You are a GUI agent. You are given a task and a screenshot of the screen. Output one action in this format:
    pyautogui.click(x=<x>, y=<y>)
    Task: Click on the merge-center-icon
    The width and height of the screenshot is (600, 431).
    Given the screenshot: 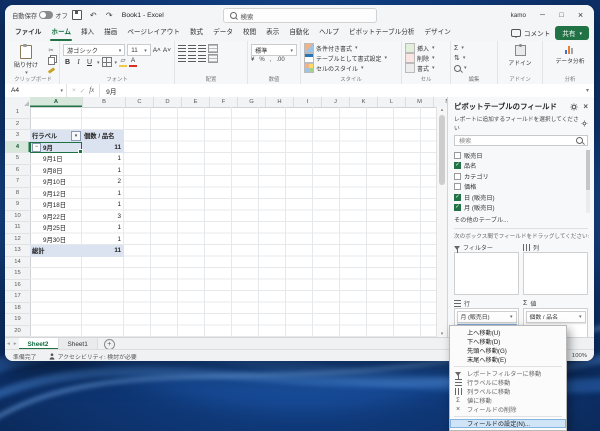 What is the action you would take?
    pyautogui.click(x=213, y=58)
    